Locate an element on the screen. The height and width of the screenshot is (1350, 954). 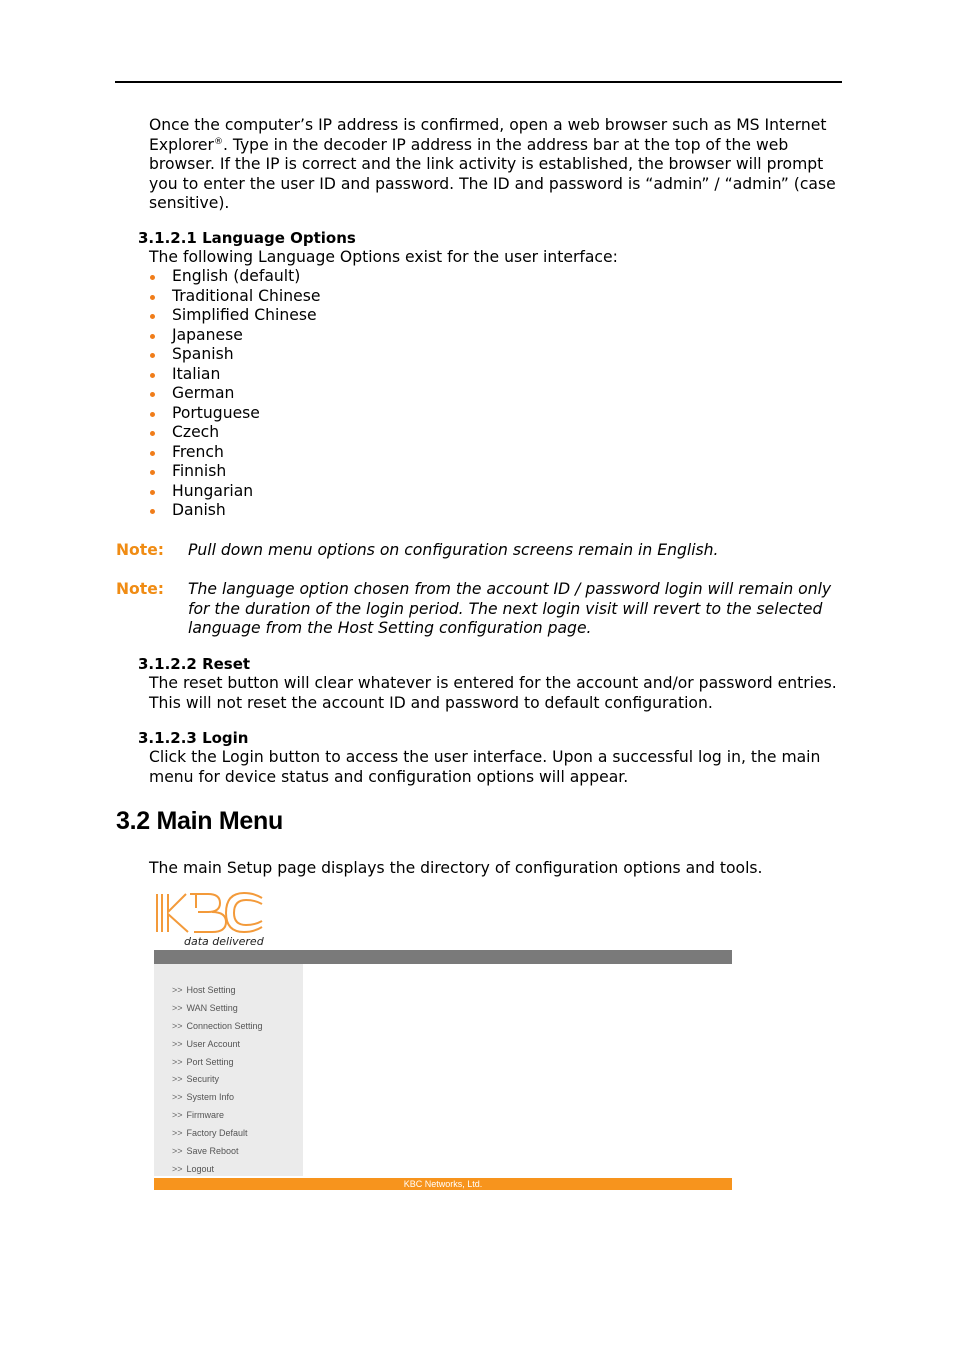
sidebar-item-label: Connection Setting is located at coordinates (224, 1025).